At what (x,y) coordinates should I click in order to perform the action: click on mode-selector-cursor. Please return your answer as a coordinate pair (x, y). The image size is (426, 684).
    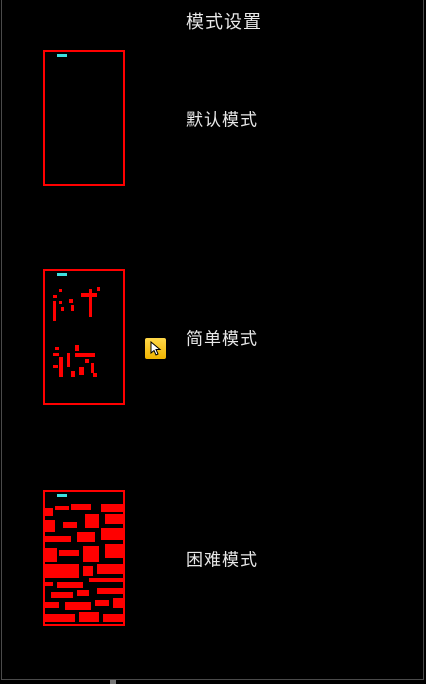
    Looking at the image, I should click on (155, 348).